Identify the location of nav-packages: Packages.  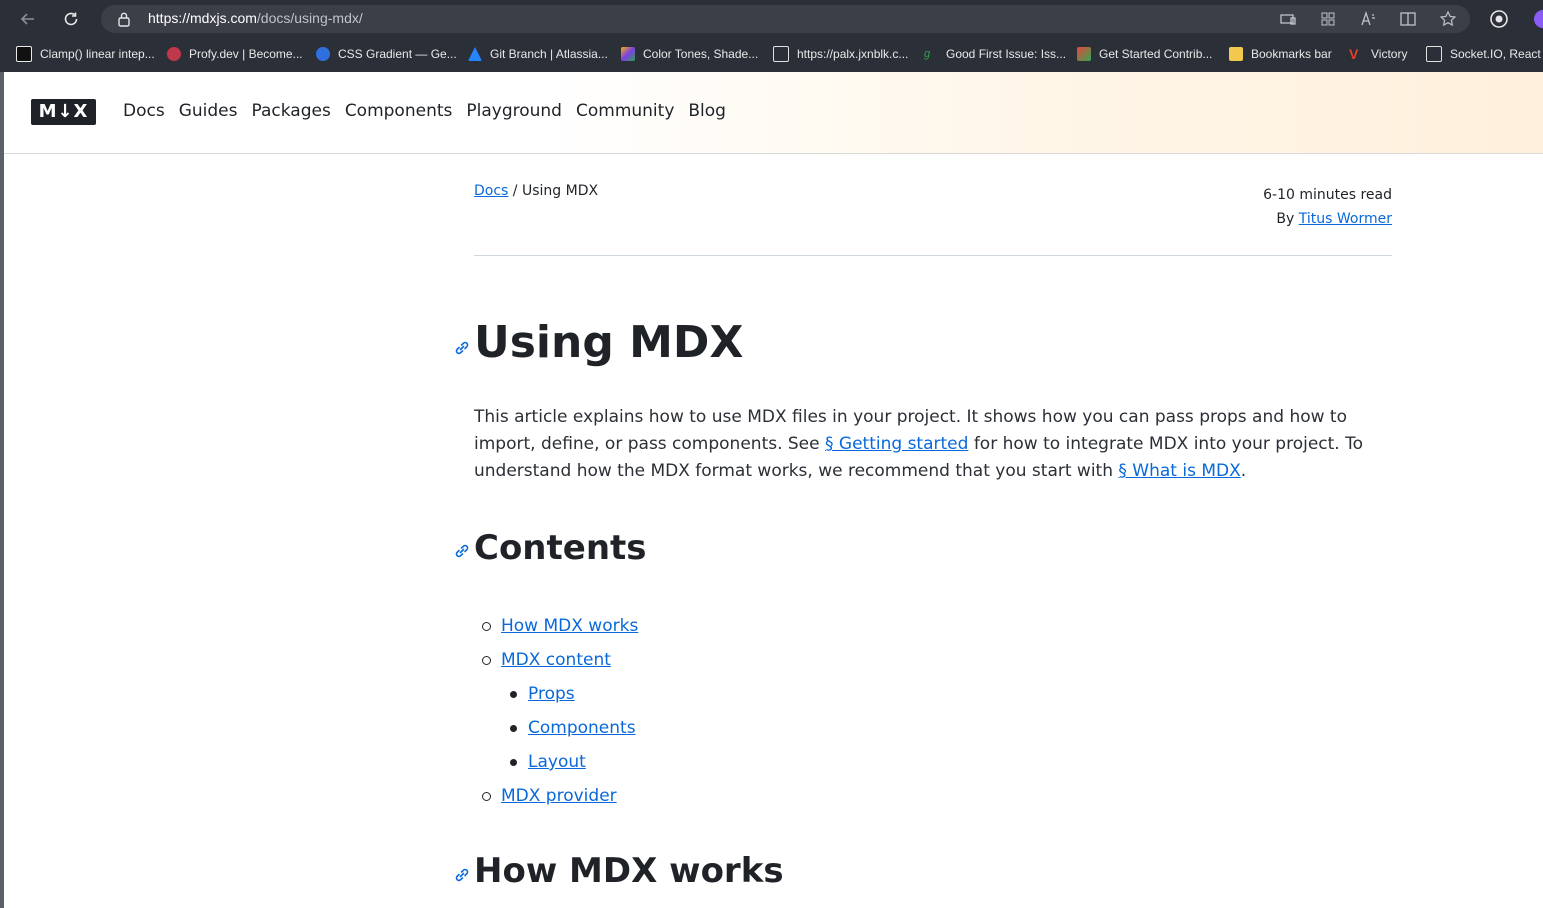
(290, 111).